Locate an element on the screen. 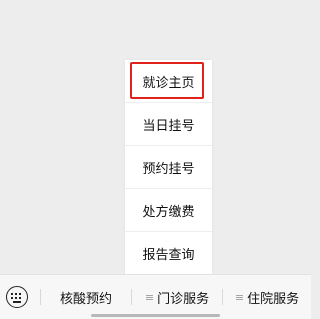 The image size is (320, 319). menu-item-label: 处方缴费 is located at coordinates (168, 212).